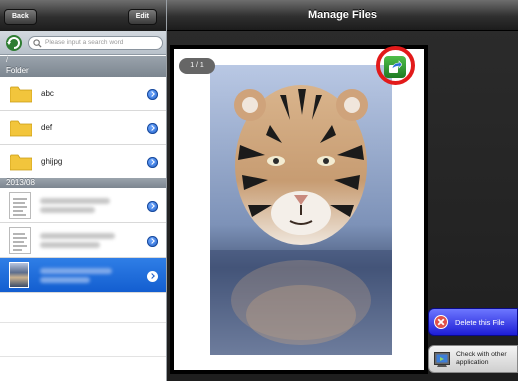 This screenshot has height=381, width=518. What do you see at coordinates (47, 127) in the screenshot?
I see `folder-label: def` at bounding box center [47, 127].